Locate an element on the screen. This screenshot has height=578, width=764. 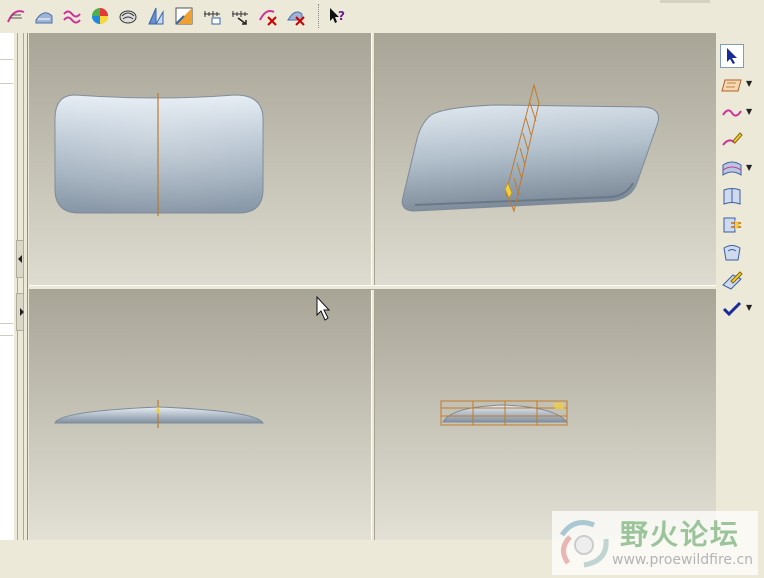
done-check-icon is located at coordinates (732, 309).